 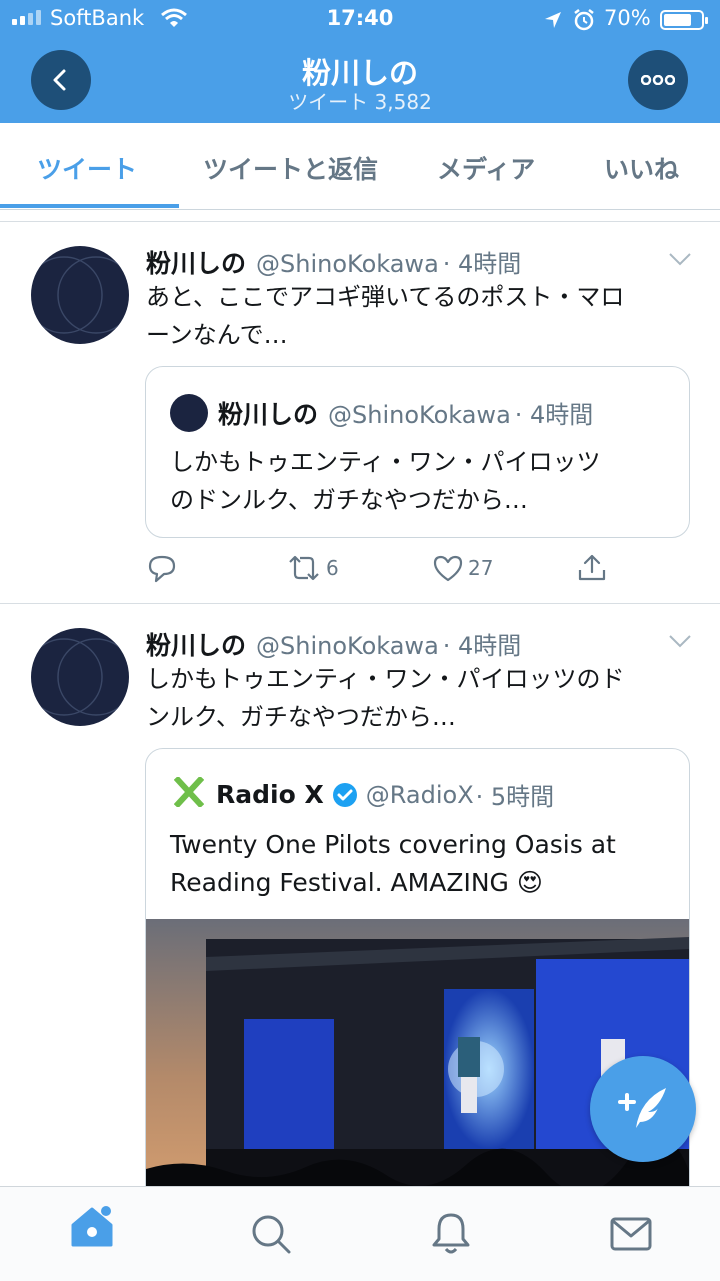 I want to click on quoted-author-name: 粉川しの, so click(x=268, y=414).